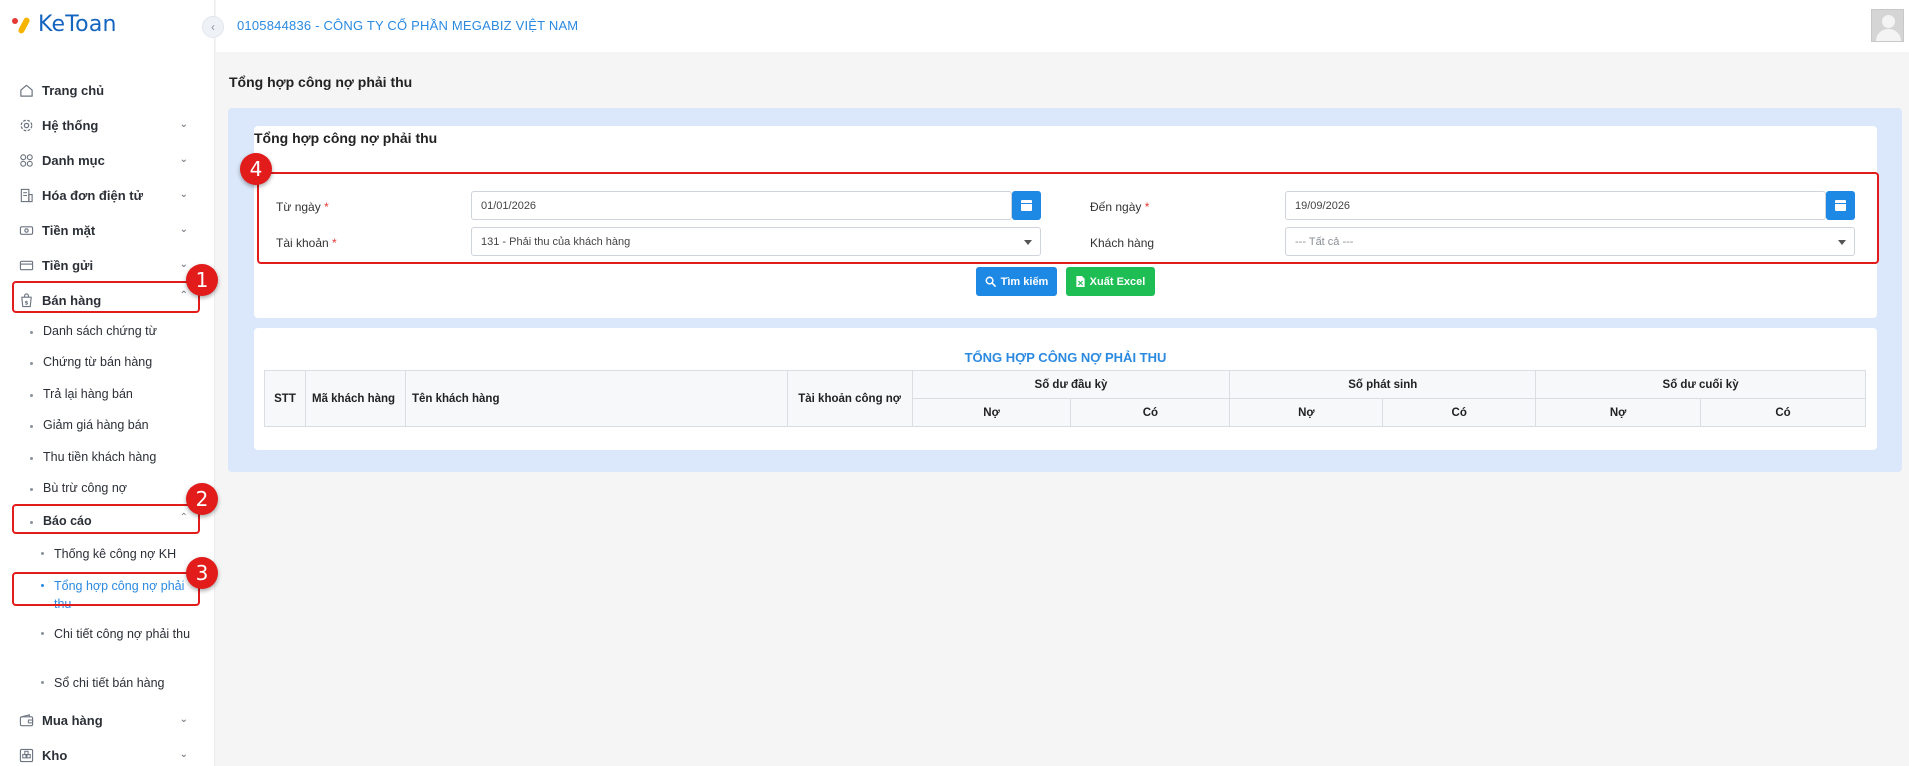  I want to click on callout-badge-4: 4, so click(256, 169).